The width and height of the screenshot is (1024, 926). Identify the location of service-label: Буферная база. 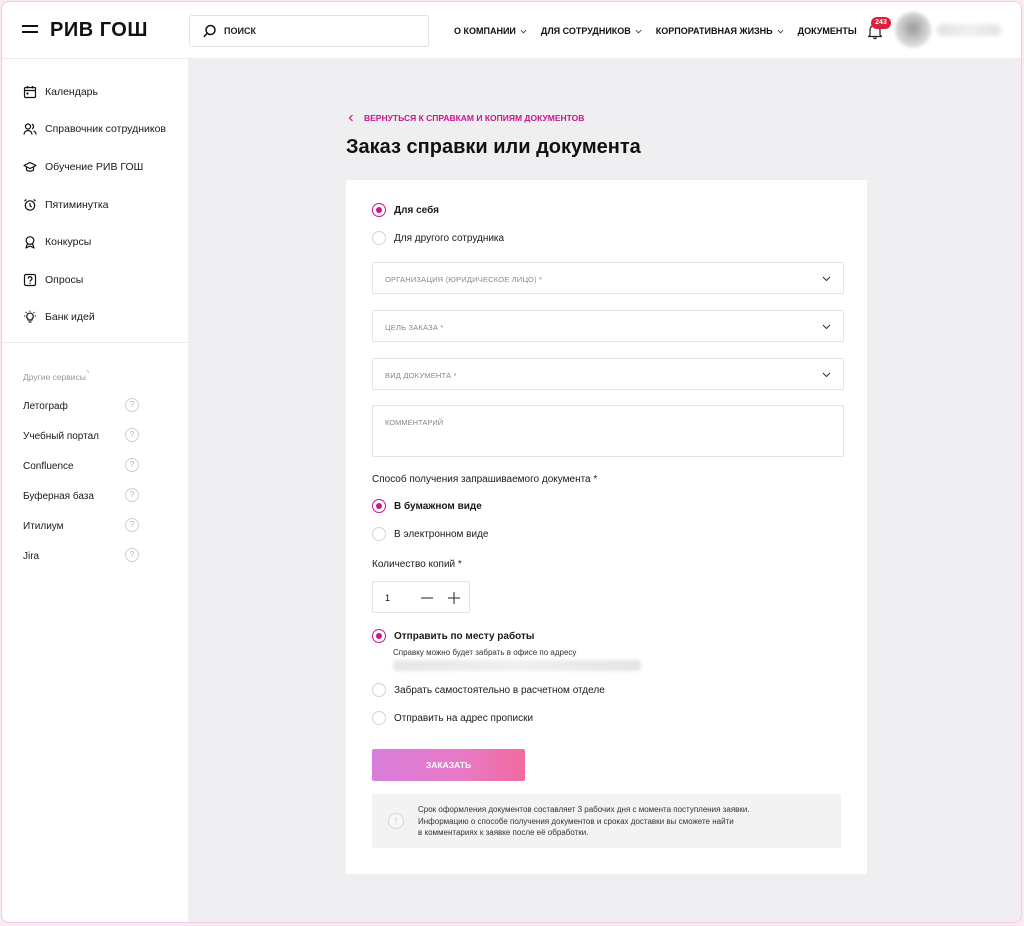
(58, 496).